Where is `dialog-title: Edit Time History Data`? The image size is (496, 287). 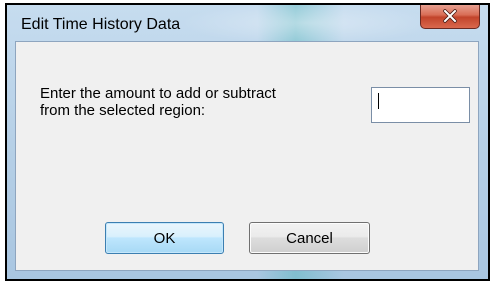 dialog-title: Edit Time History Data is located at coordinates (101, 24).